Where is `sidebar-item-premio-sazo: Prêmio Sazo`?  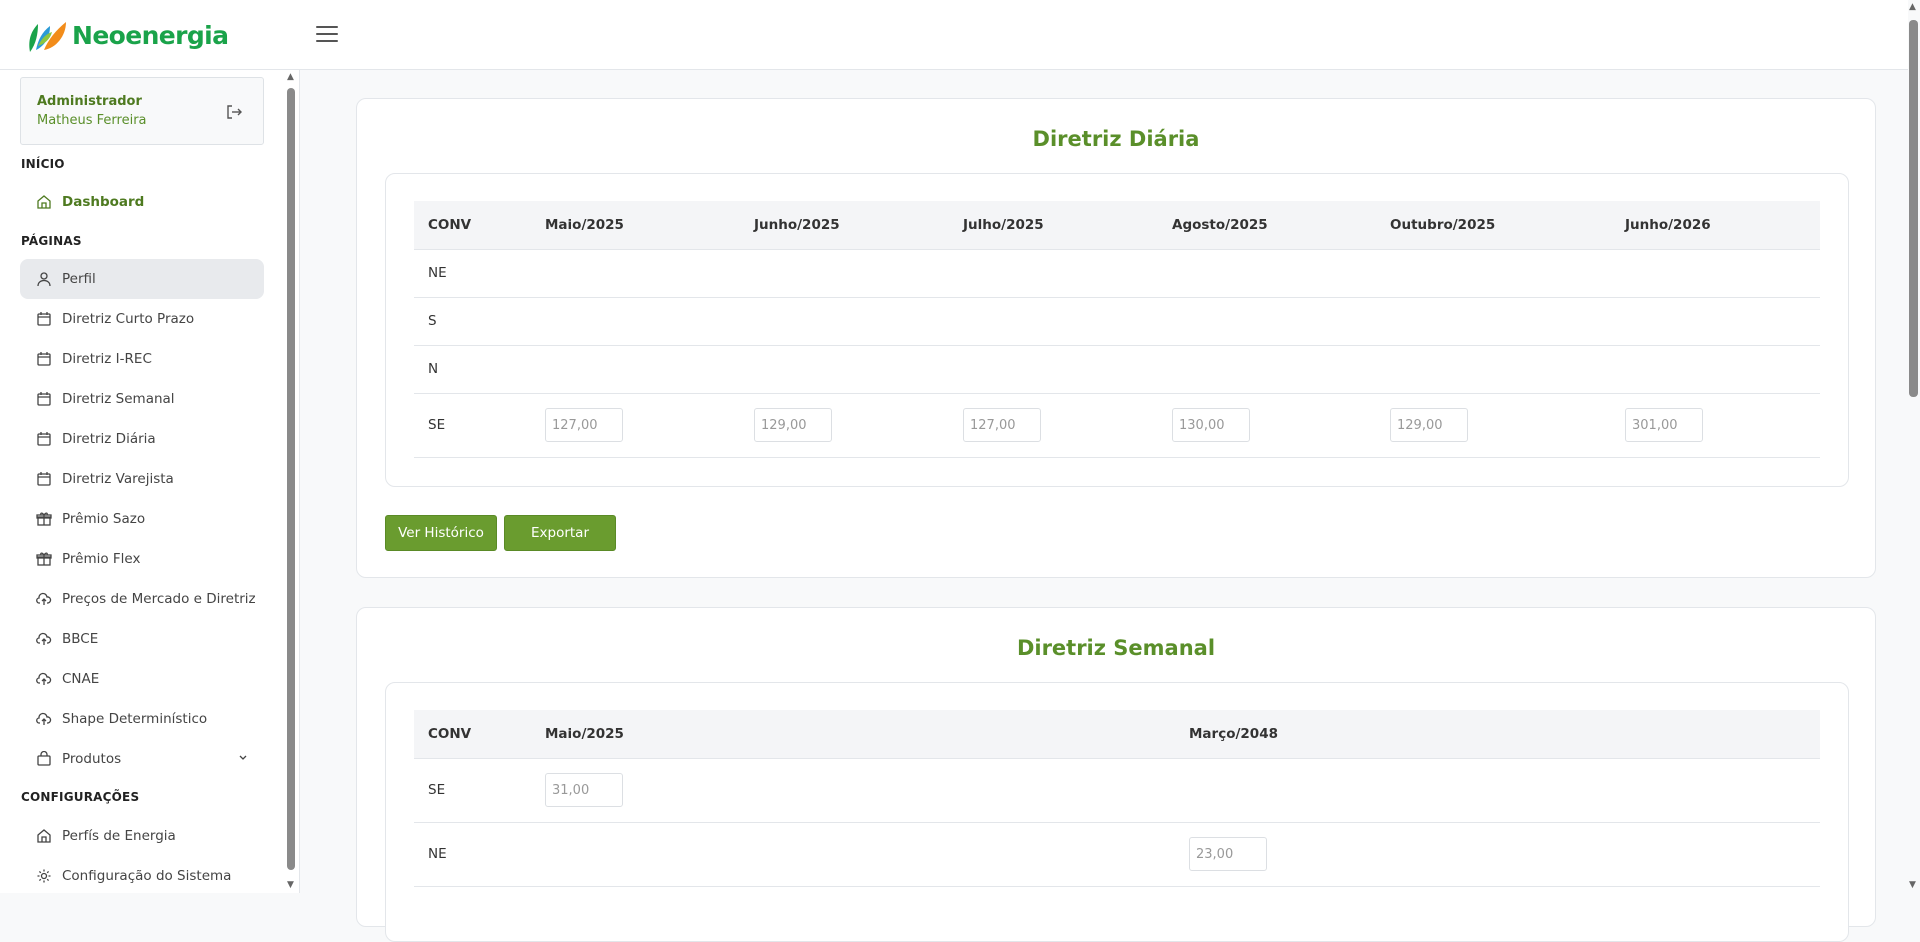 sidebar-item-premio-sazo: Prêmio Sazo is located at coordinates (142, 519).